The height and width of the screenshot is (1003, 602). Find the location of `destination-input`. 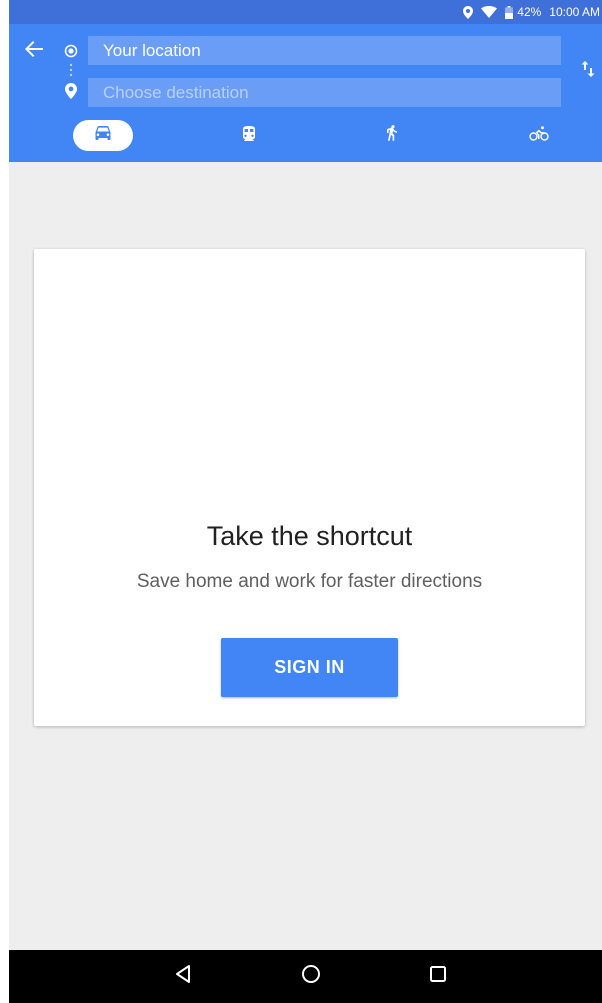

destination-input is located at coordinates (324, 92).